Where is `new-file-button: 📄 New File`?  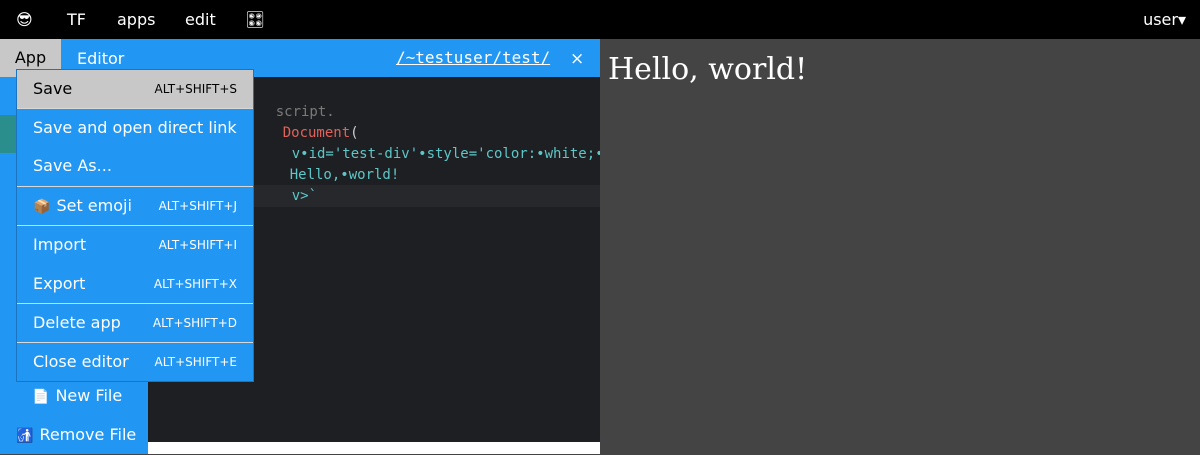
new-file-button: 📄 New File is located at coordinates (74, 396).